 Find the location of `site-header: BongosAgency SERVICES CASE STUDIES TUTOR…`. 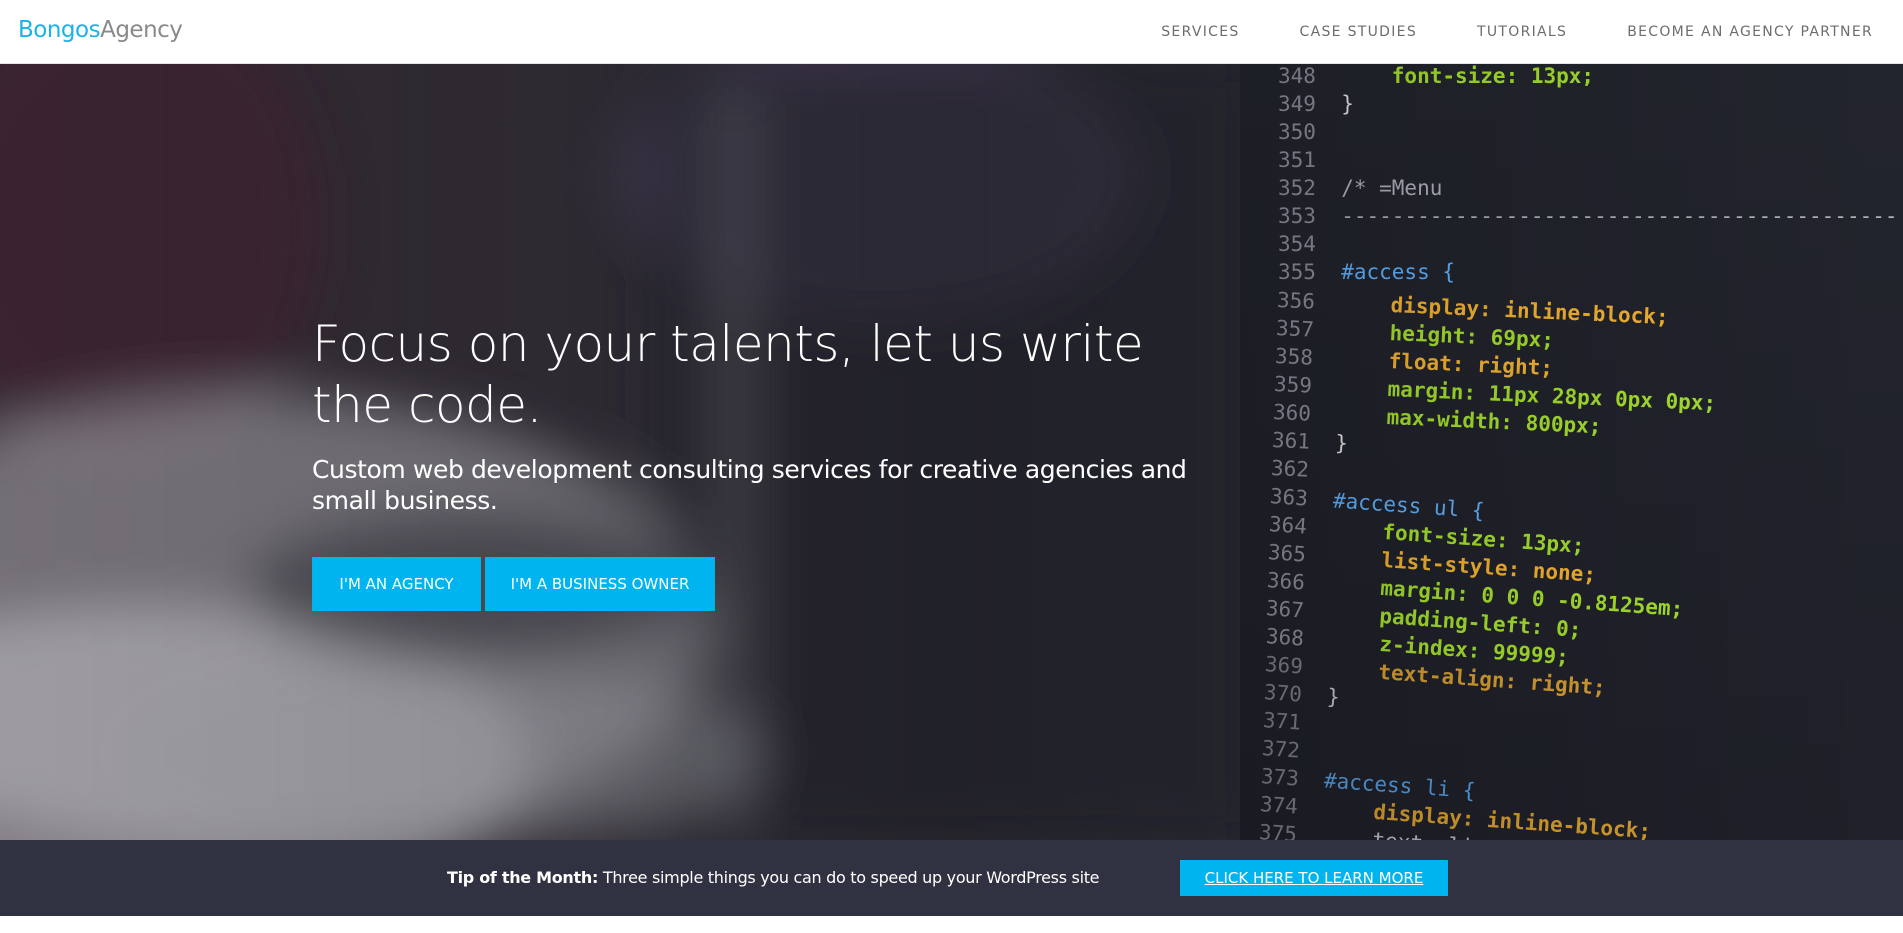

site-header: BongosAgency SERVICES CASE STUDIES TUTOR… is located at coordinates (951, 32).